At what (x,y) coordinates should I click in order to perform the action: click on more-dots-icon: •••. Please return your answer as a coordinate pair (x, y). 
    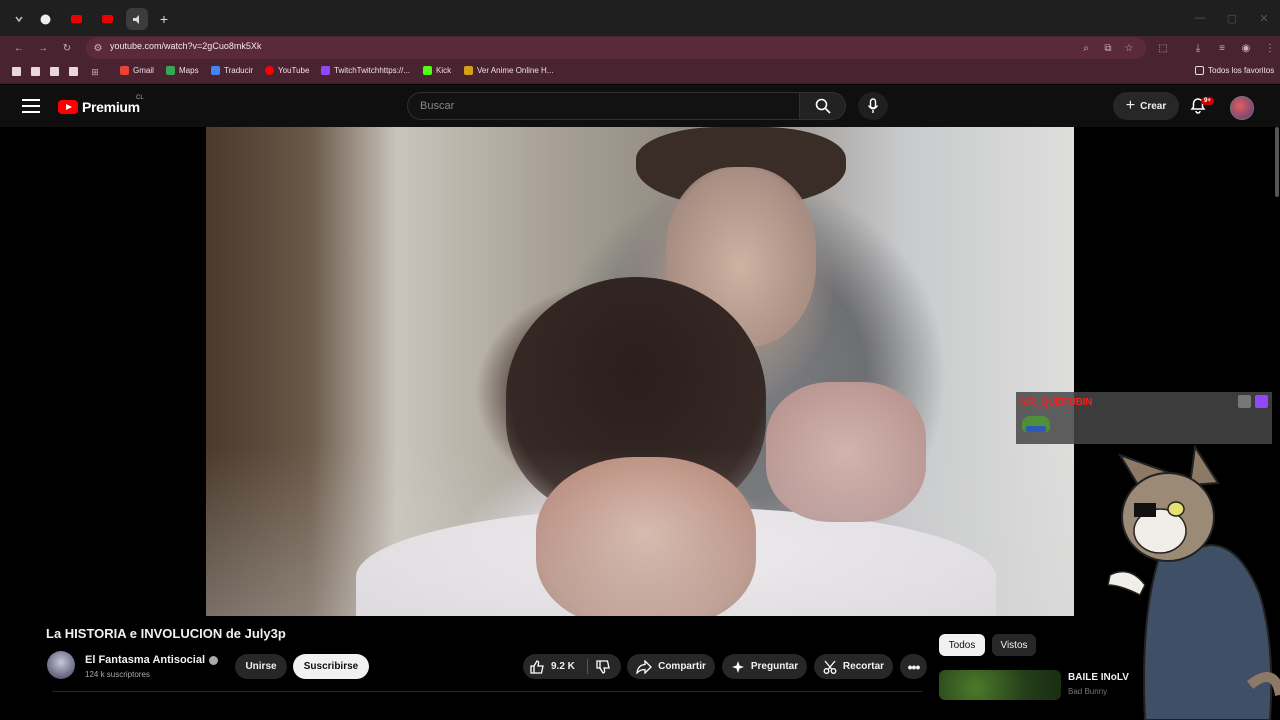
    Looking at the image, I should click on (914, 666).